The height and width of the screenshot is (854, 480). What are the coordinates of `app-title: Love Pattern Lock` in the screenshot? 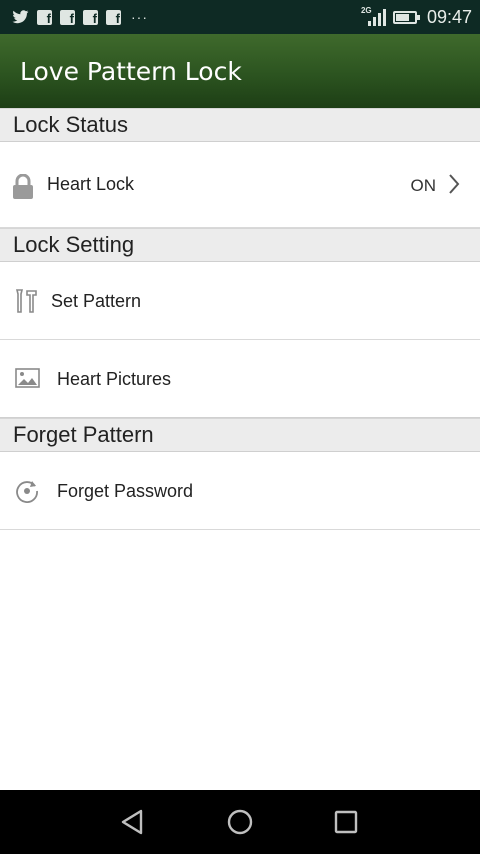 It's located at (131, 71).